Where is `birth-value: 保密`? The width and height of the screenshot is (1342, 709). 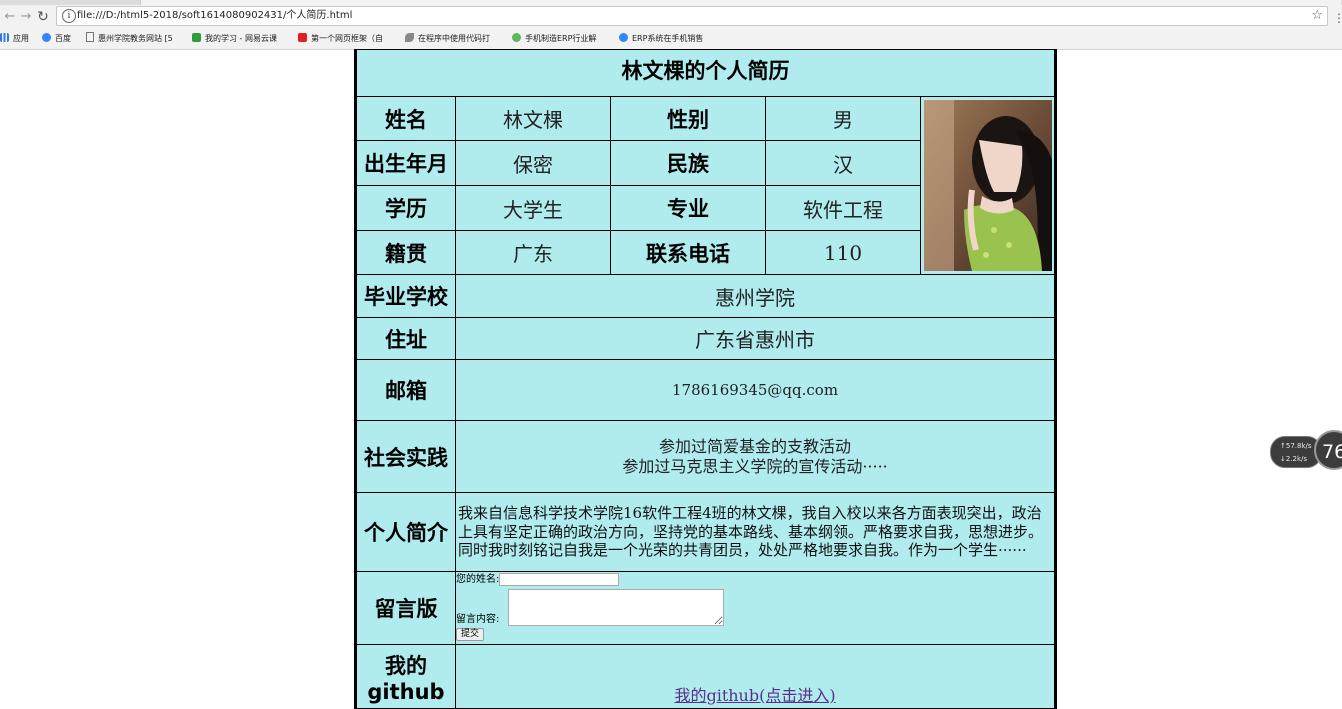 birth-value: 保密 is located at coordinates (533, 163).